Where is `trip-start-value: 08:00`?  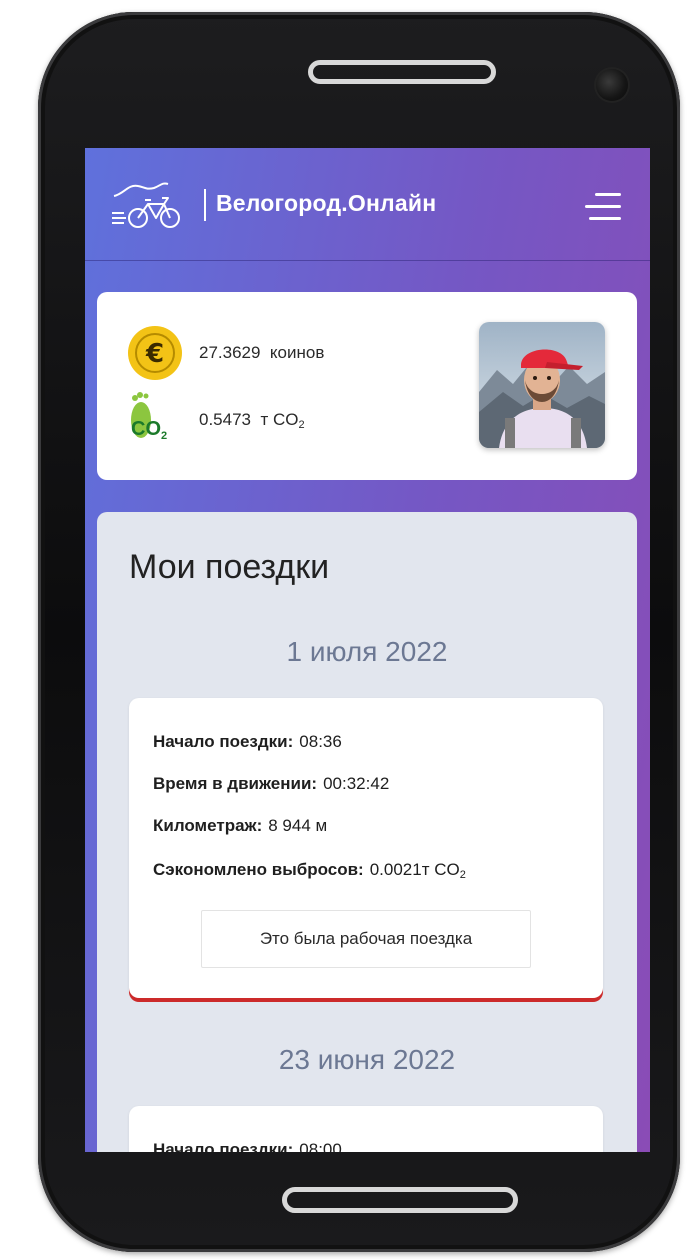 trip-start-value: 08:00 is located at coordinates (320, 1146).